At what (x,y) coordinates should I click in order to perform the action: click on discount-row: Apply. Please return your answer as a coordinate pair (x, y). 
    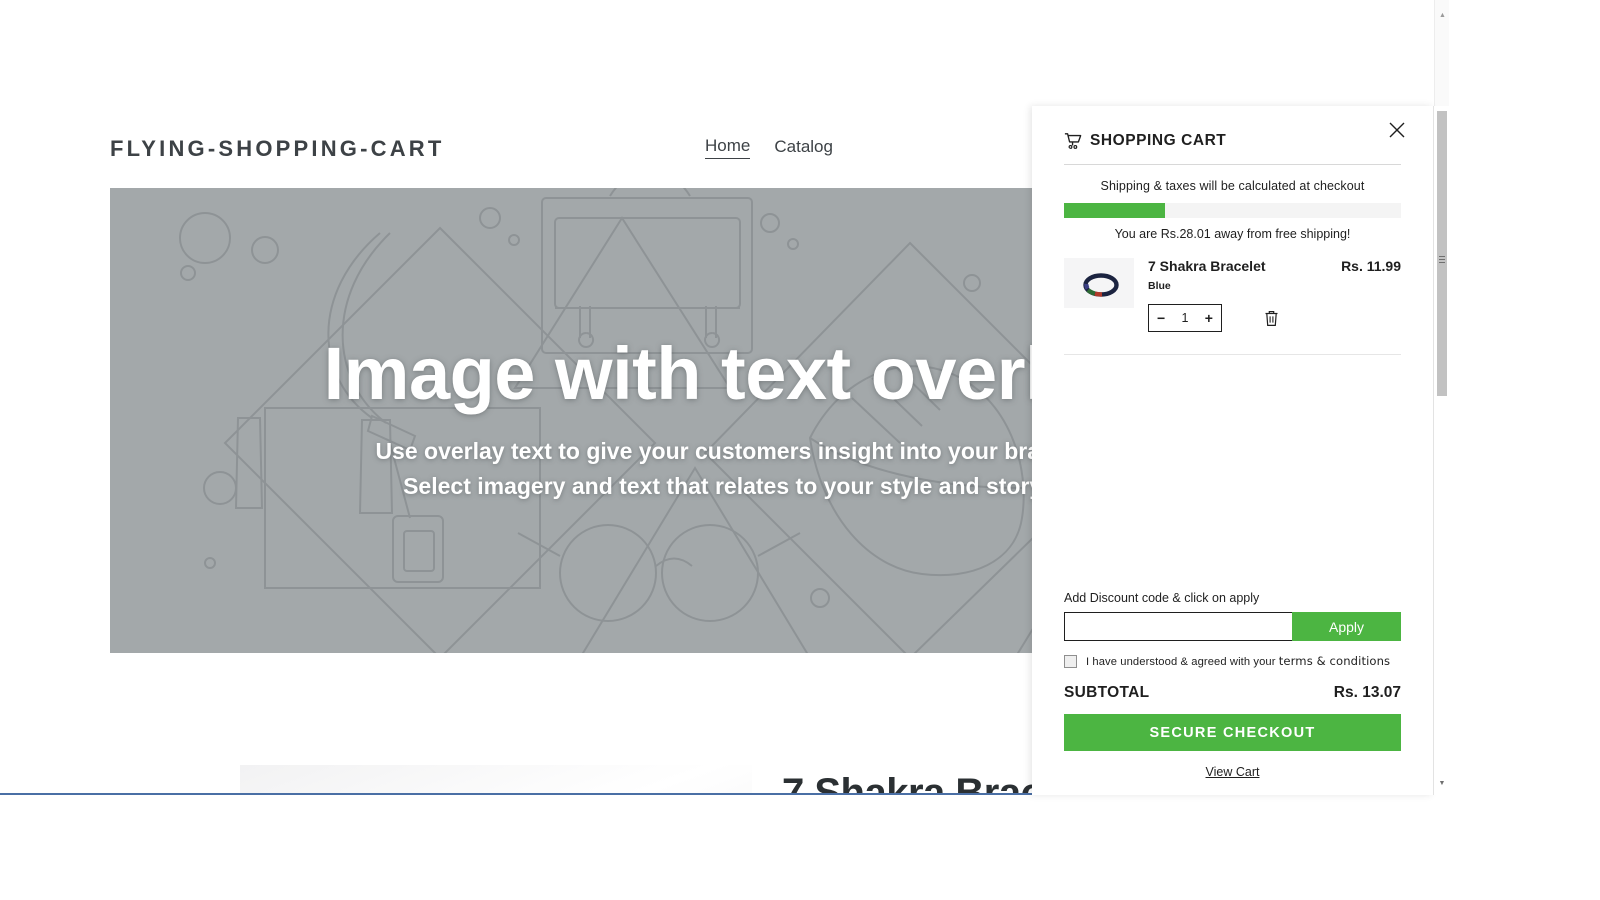
    Looking at the image, I should click on (1232, 626).